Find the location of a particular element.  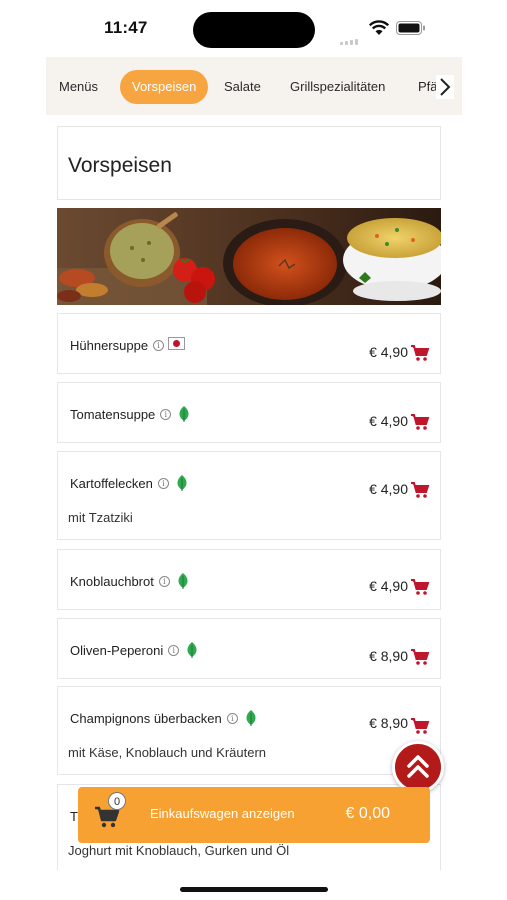

menu-item: Tomatensuppe i € 4,90 is located at coordinates (249, 412).